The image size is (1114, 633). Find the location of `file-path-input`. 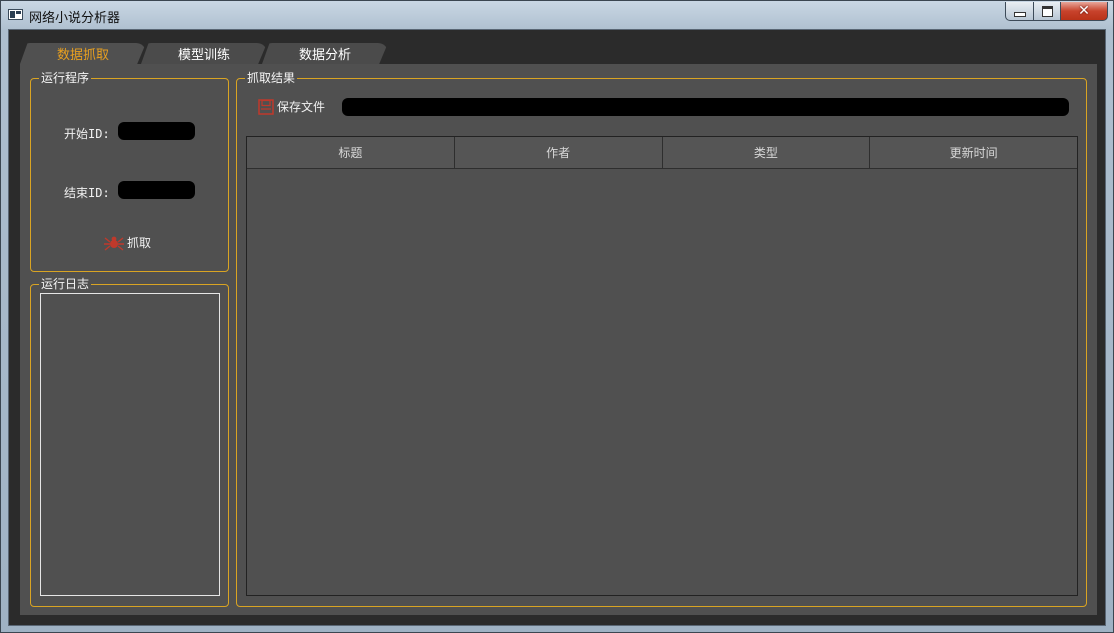

file-path-input is located at coordinates (705, 107).